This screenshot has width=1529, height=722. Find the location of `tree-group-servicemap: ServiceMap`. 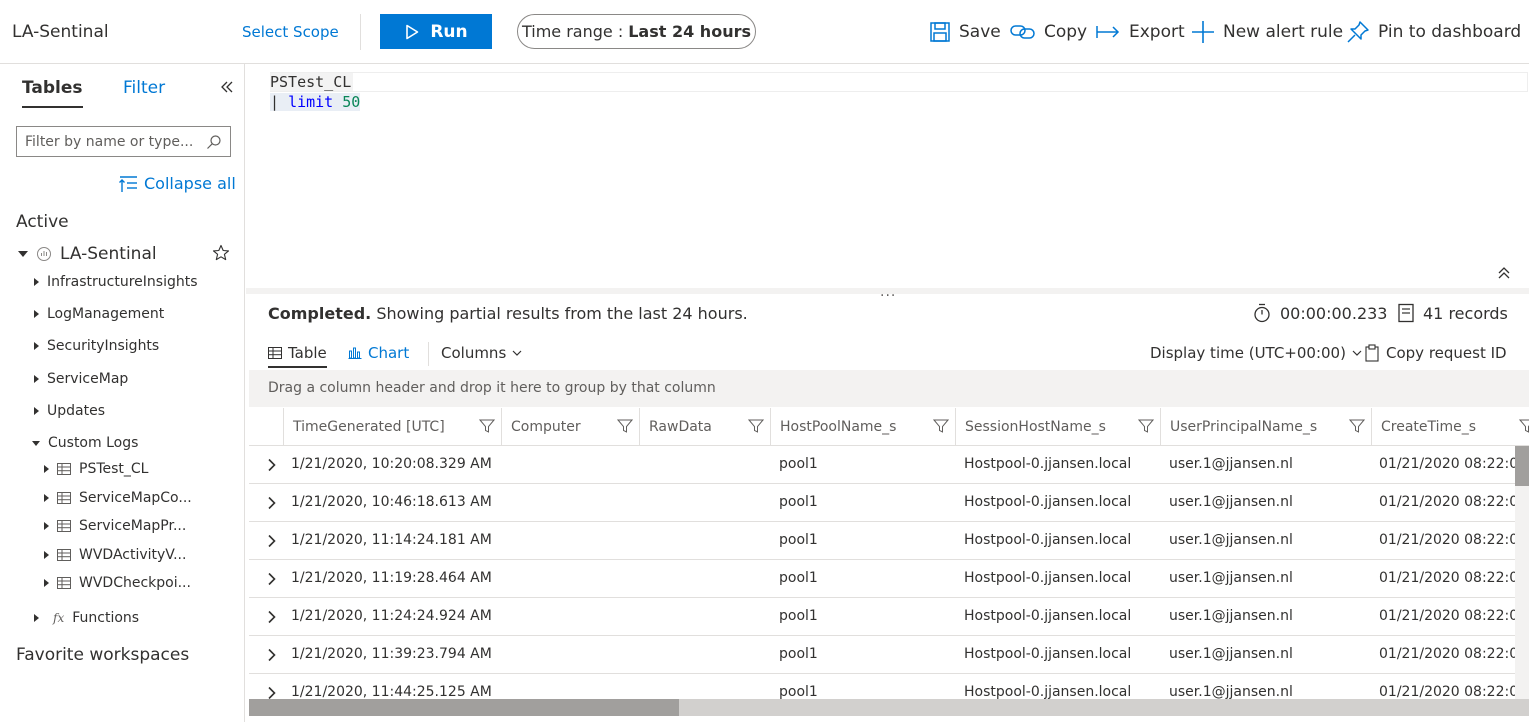

tree-group-servicemap: ServiceMap is located at coordinates (81, 379).